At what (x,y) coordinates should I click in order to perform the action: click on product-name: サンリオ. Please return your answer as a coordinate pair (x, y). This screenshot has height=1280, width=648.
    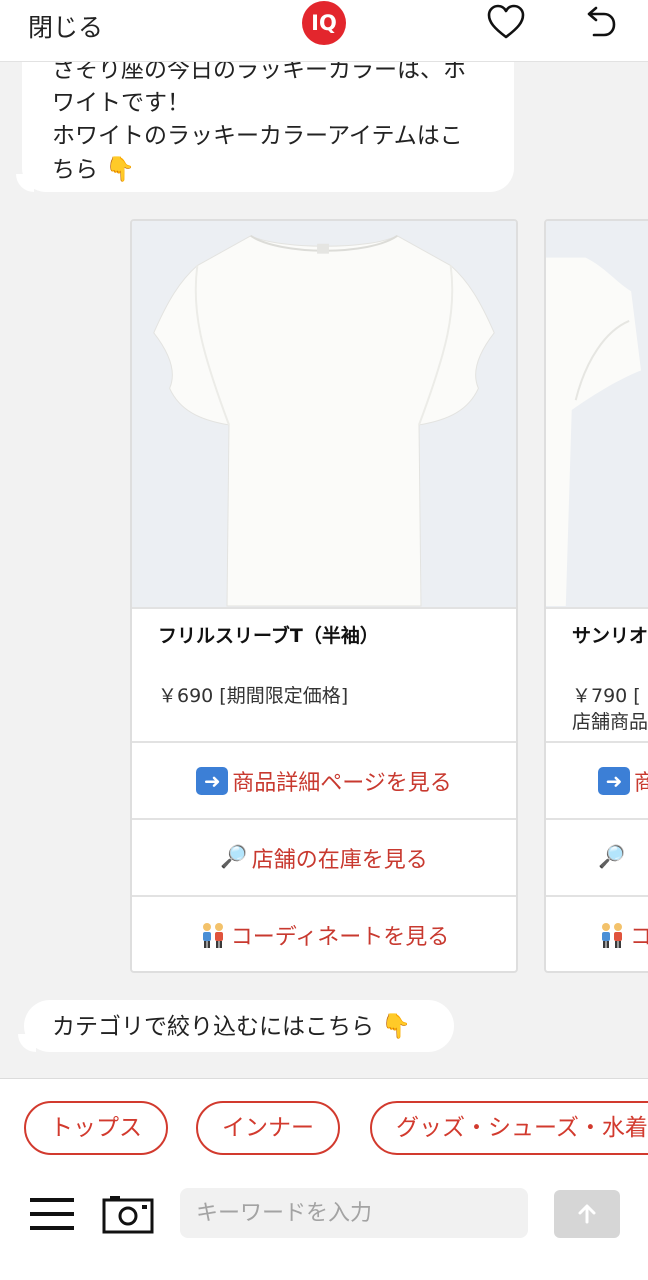
    Looking at the image, I should click on (610, 636).